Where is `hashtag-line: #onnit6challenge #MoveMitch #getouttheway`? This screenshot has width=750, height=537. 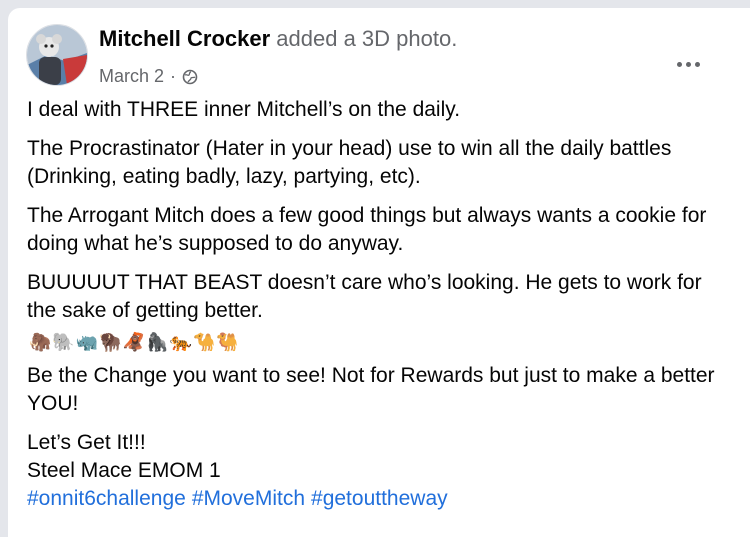
hashtag-line: #onnit6challenge #MoveMitch #getouttheway is located at coordinates (377, 499).